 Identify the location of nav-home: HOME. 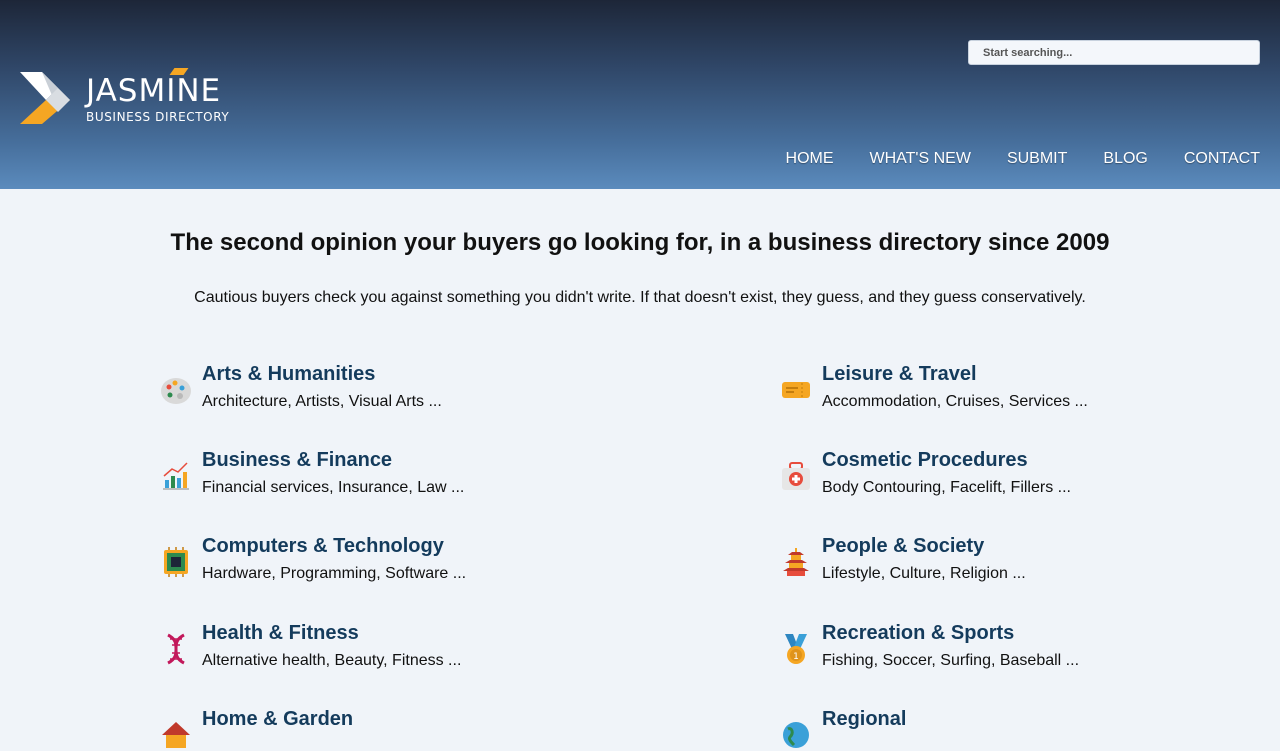
(810, 159).